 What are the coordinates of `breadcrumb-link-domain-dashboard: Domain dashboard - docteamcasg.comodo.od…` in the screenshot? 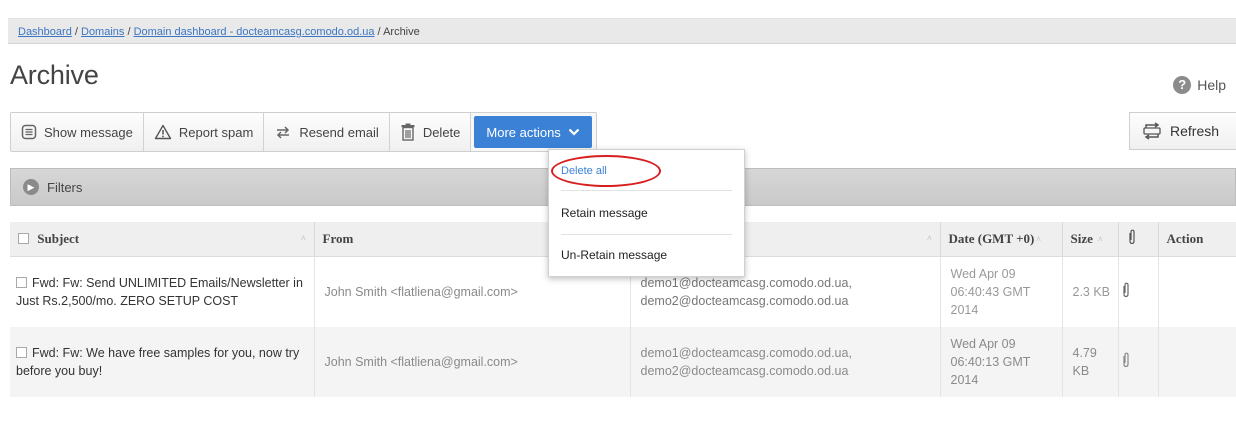 It's located at (254, 32).